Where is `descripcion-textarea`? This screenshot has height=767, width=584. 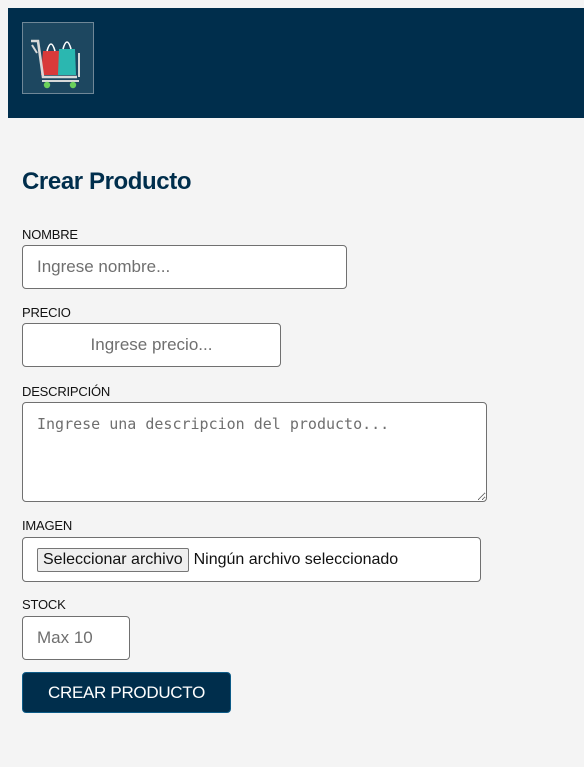 descripcion-textarea is located at coordinates (254, 452).